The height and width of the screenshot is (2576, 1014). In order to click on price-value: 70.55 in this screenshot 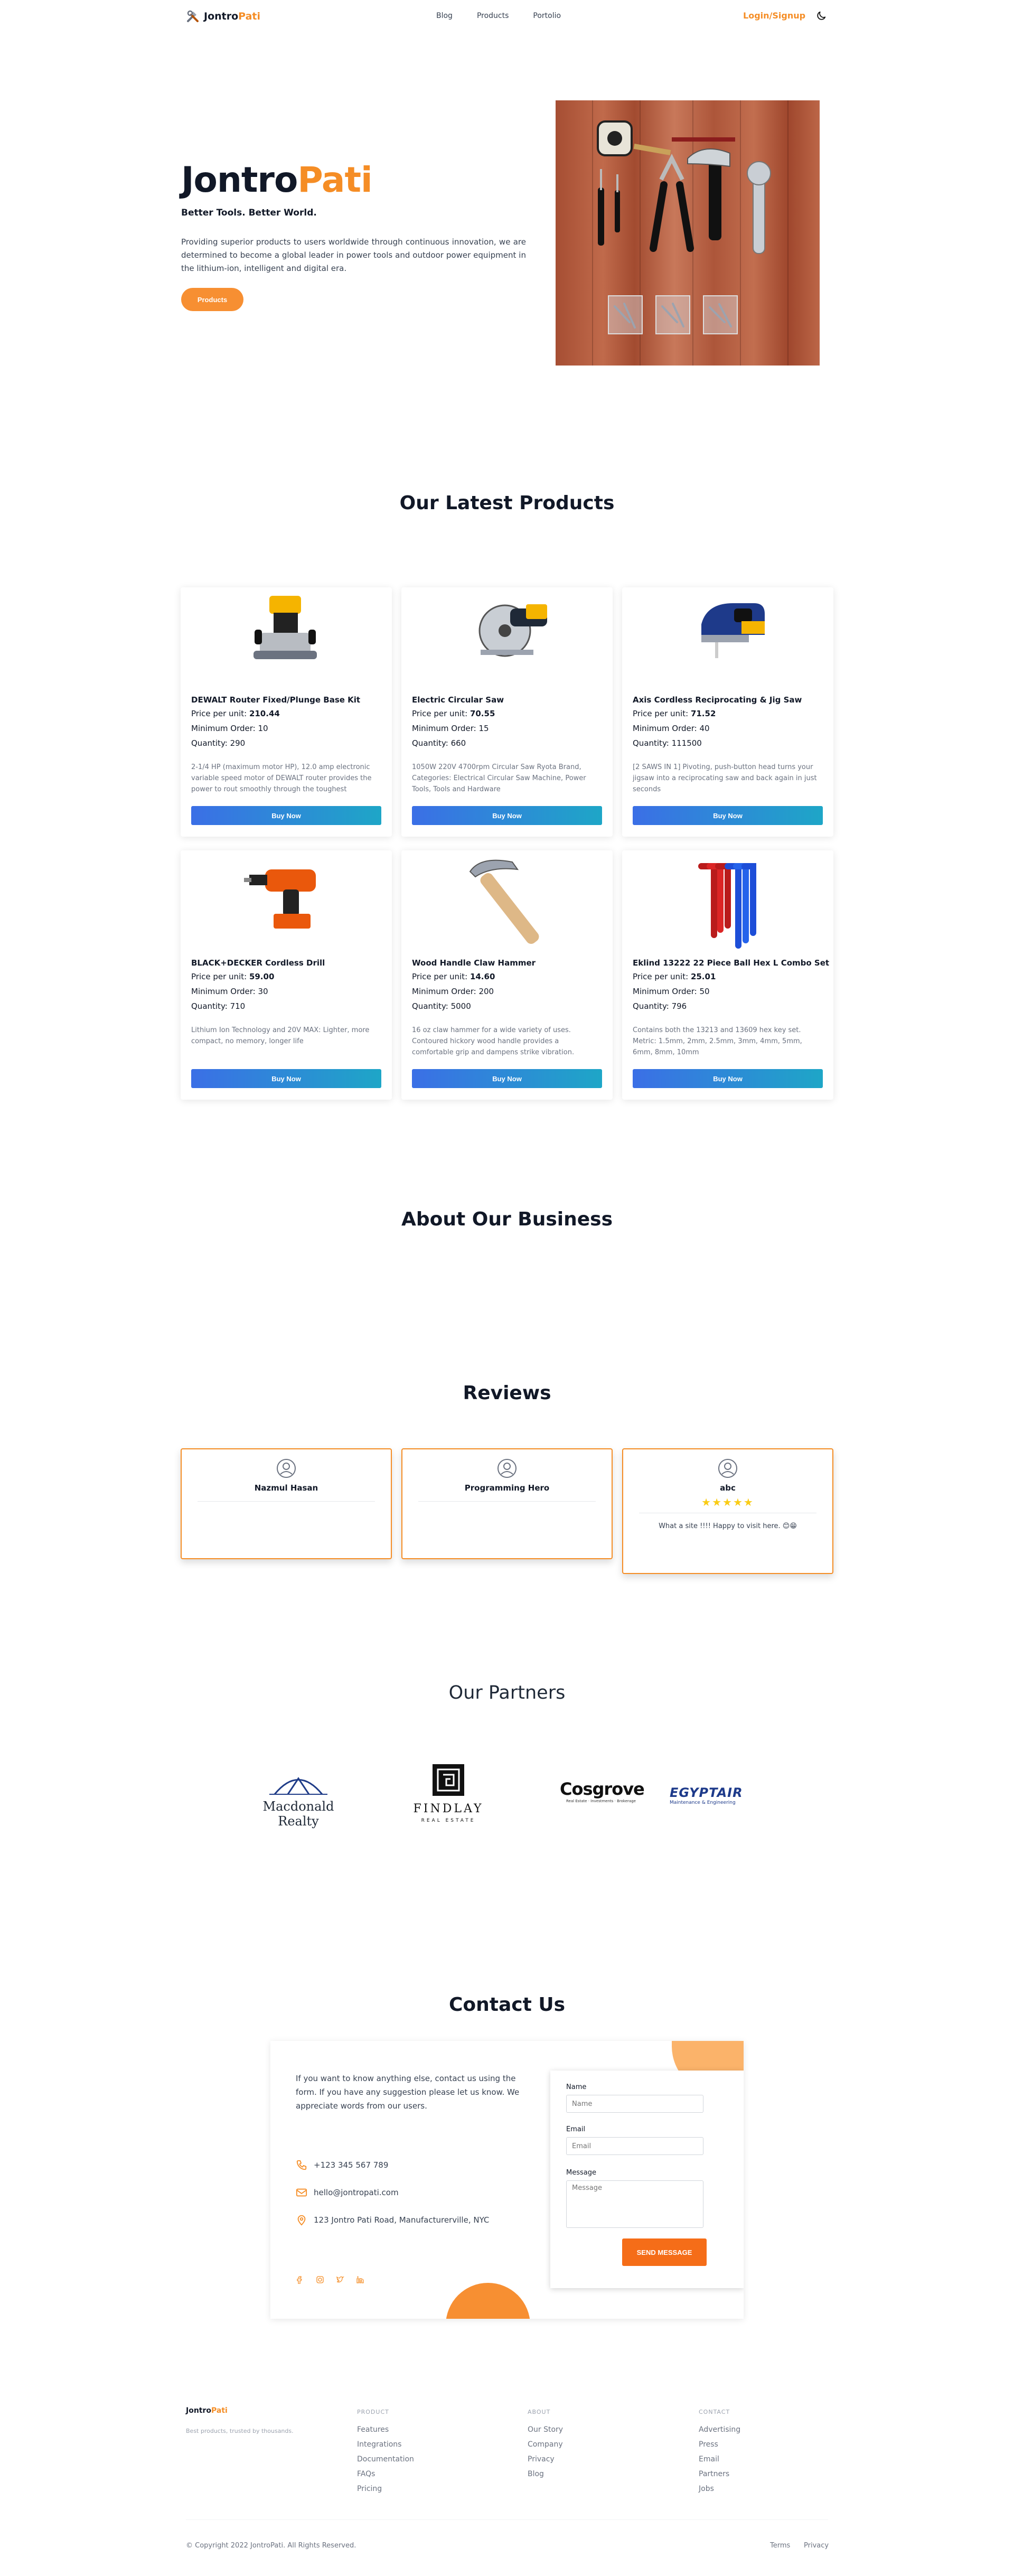, I will do `click(482, 713)`.